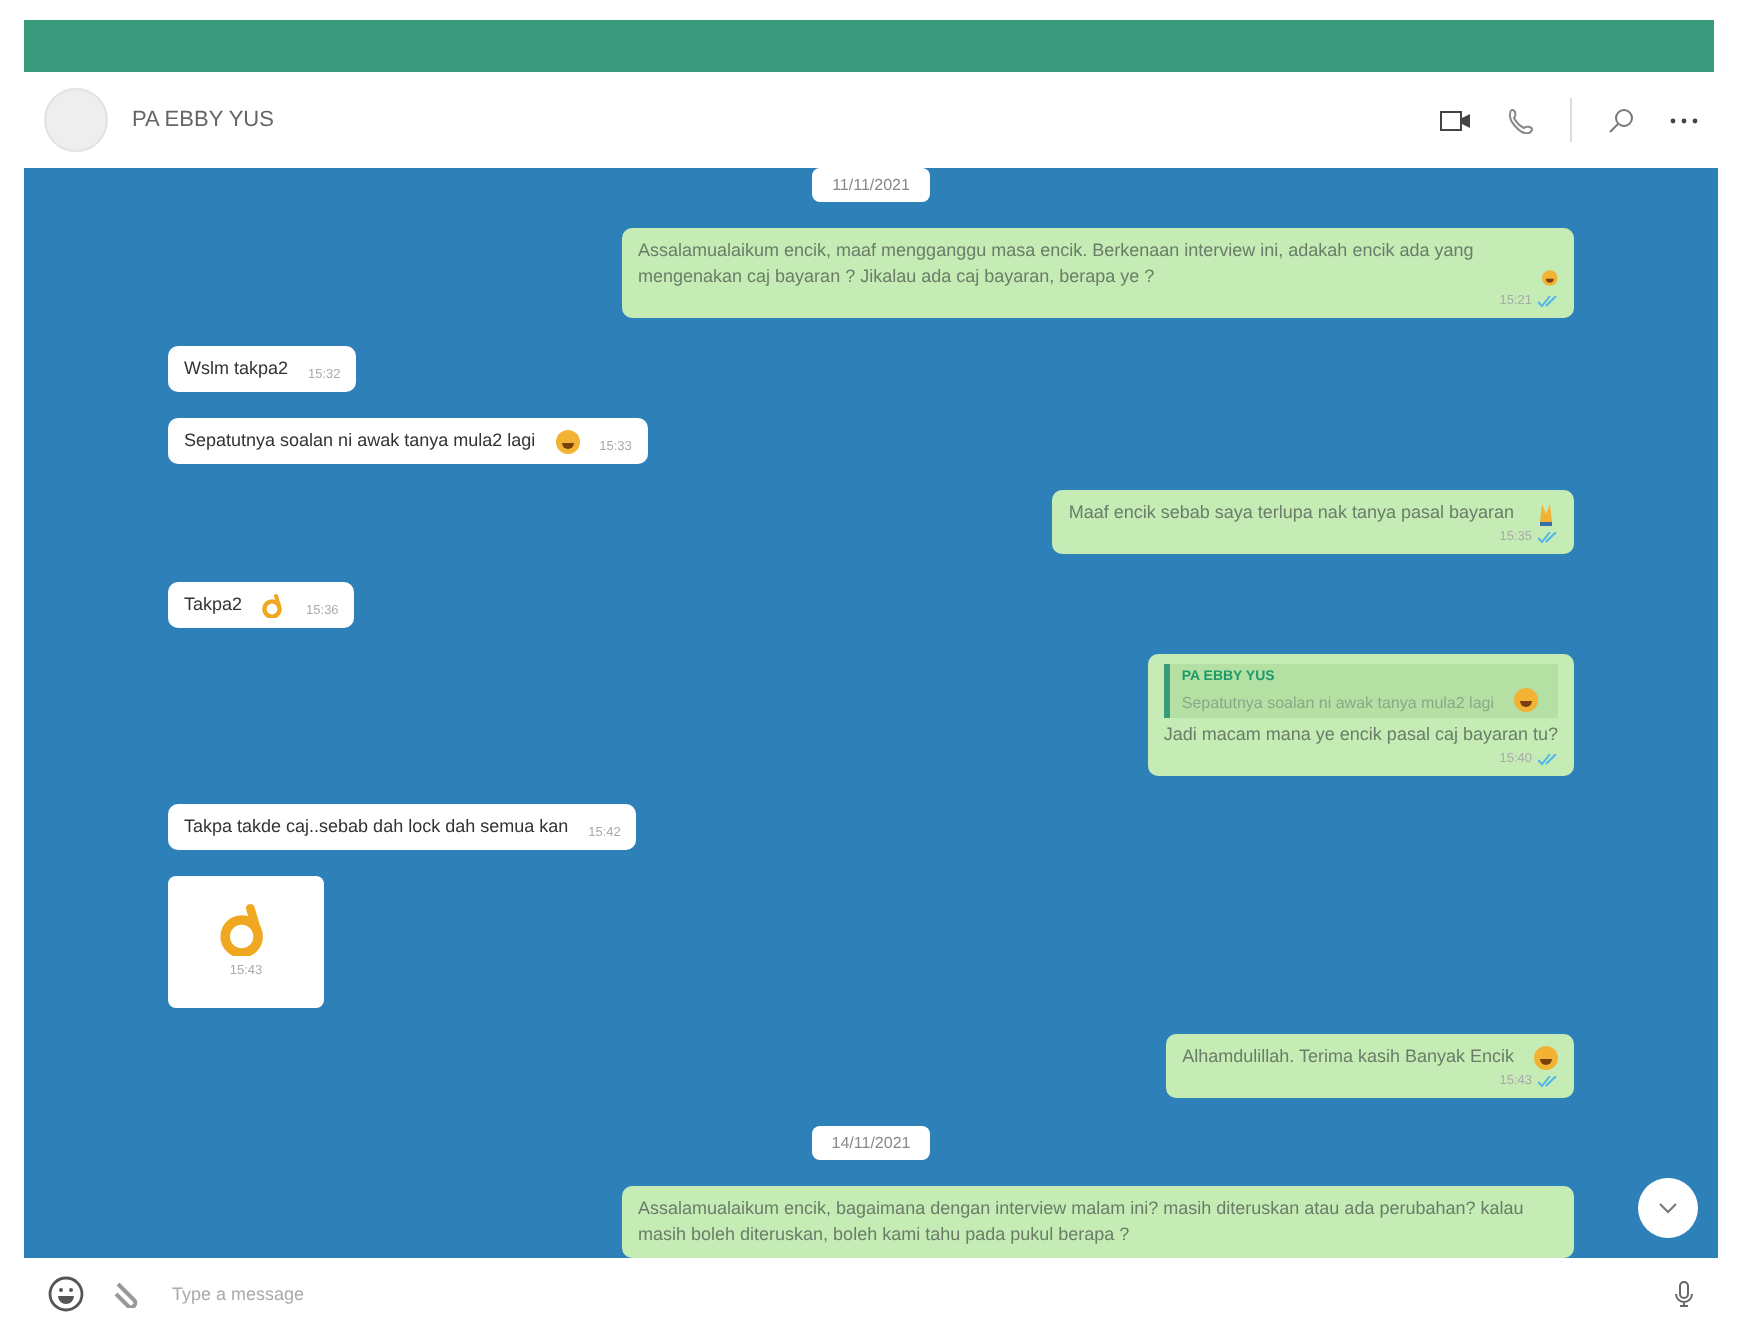 The image size is (1738, 1330). I want to click on message-text: Jadi macam mana ye encik pasal caj bayaran tu?, so click(1360, 735).